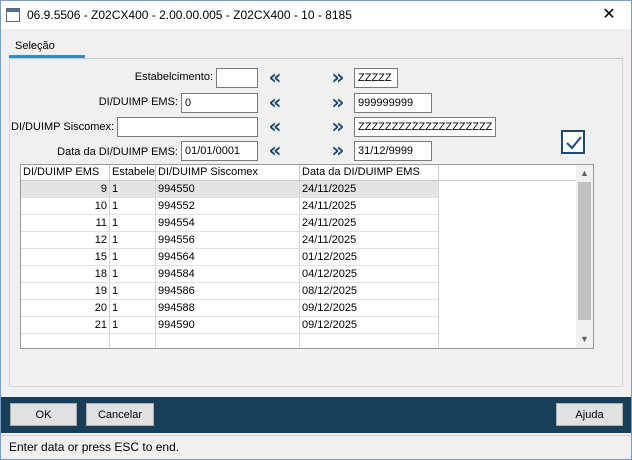 The width and height of the screenshot is (632, 460). I want to click on table-row: 15 1 994564 01/12/2025, so click(230, 257).